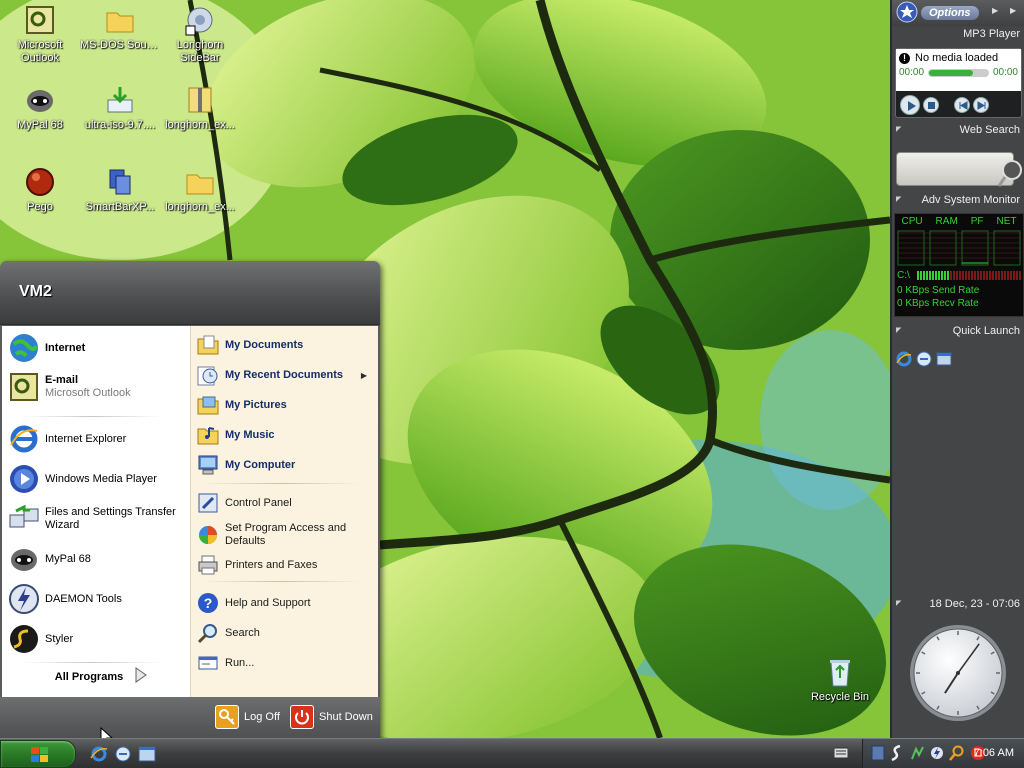 The image size is (1024, 768). I want to click on globe-icon, so click(24, 348).